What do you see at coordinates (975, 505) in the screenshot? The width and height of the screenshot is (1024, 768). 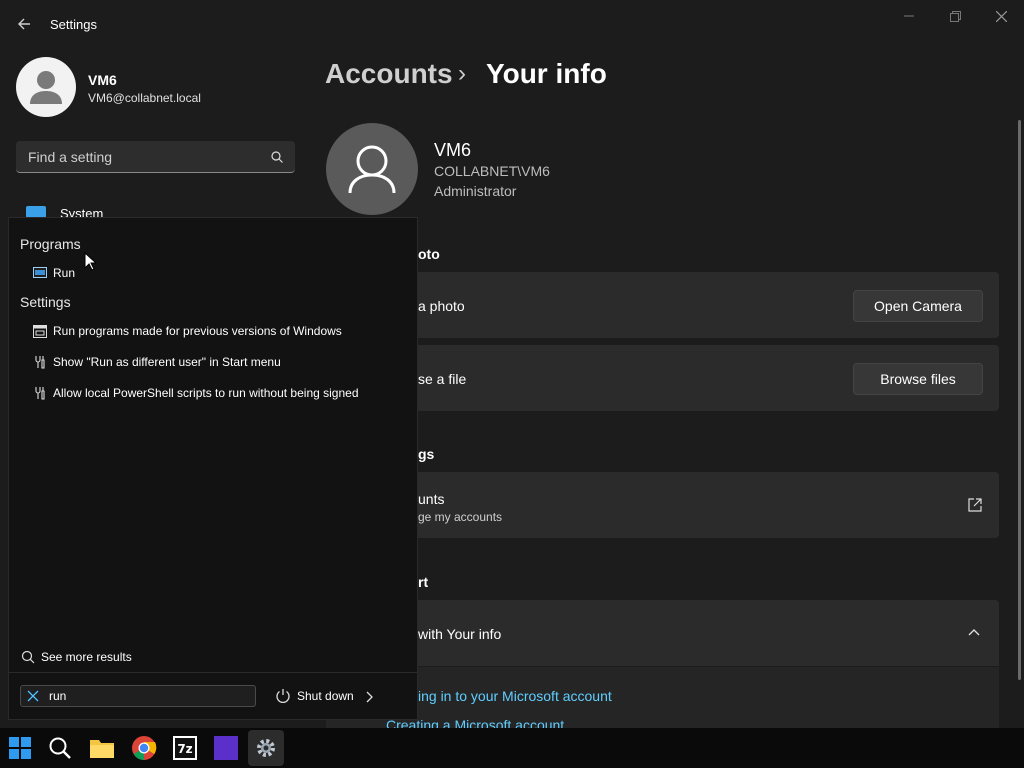 I see `external-link-icon` at bounding box center [975, 505].